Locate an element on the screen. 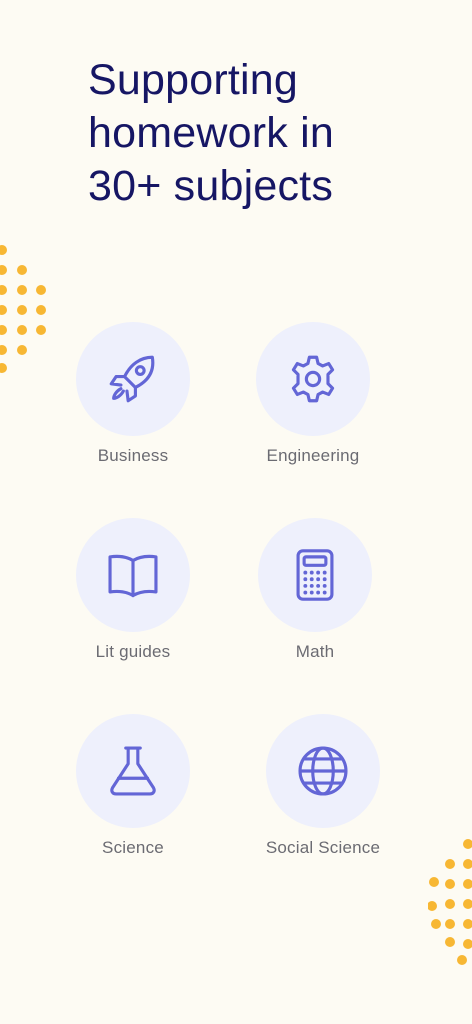  subject-label-science: Science is located at coordinates (133, 847).